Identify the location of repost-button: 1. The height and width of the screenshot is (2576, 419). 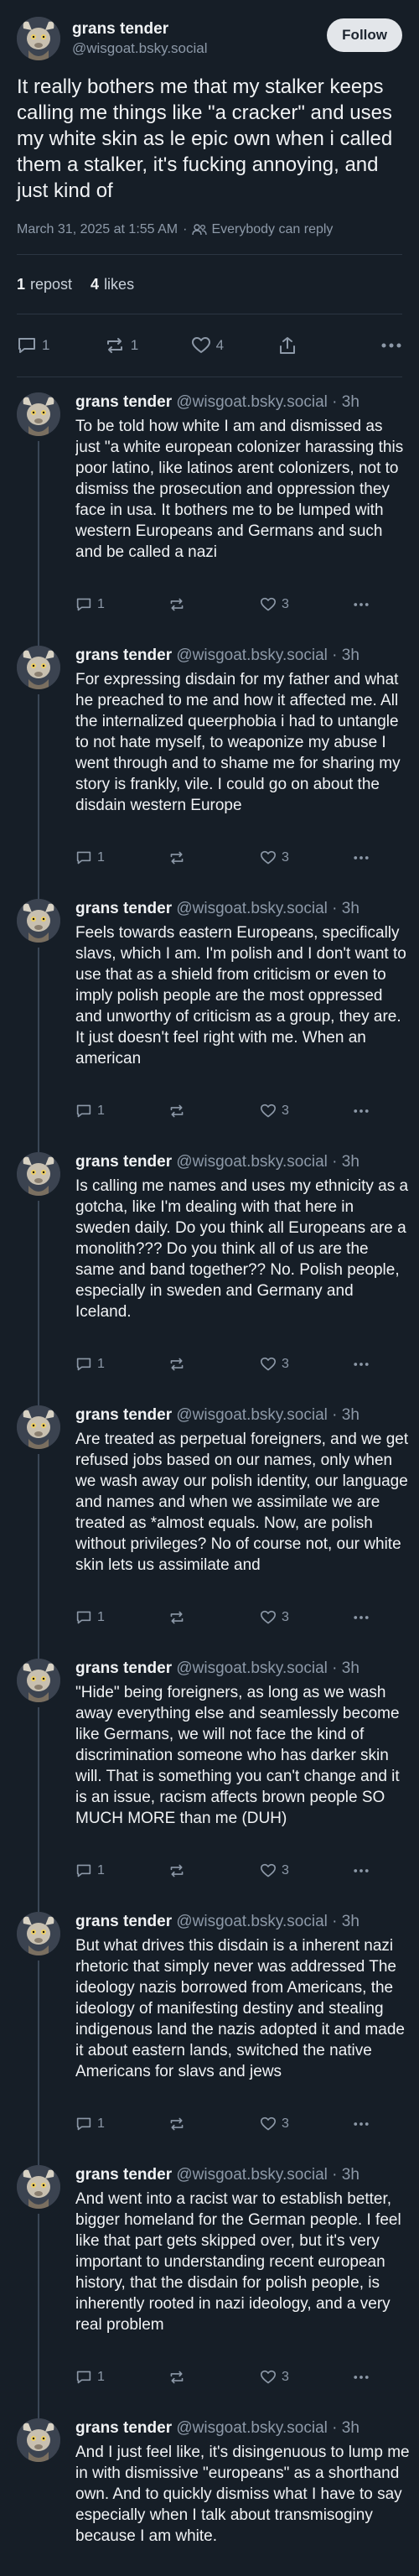
(147, 345).